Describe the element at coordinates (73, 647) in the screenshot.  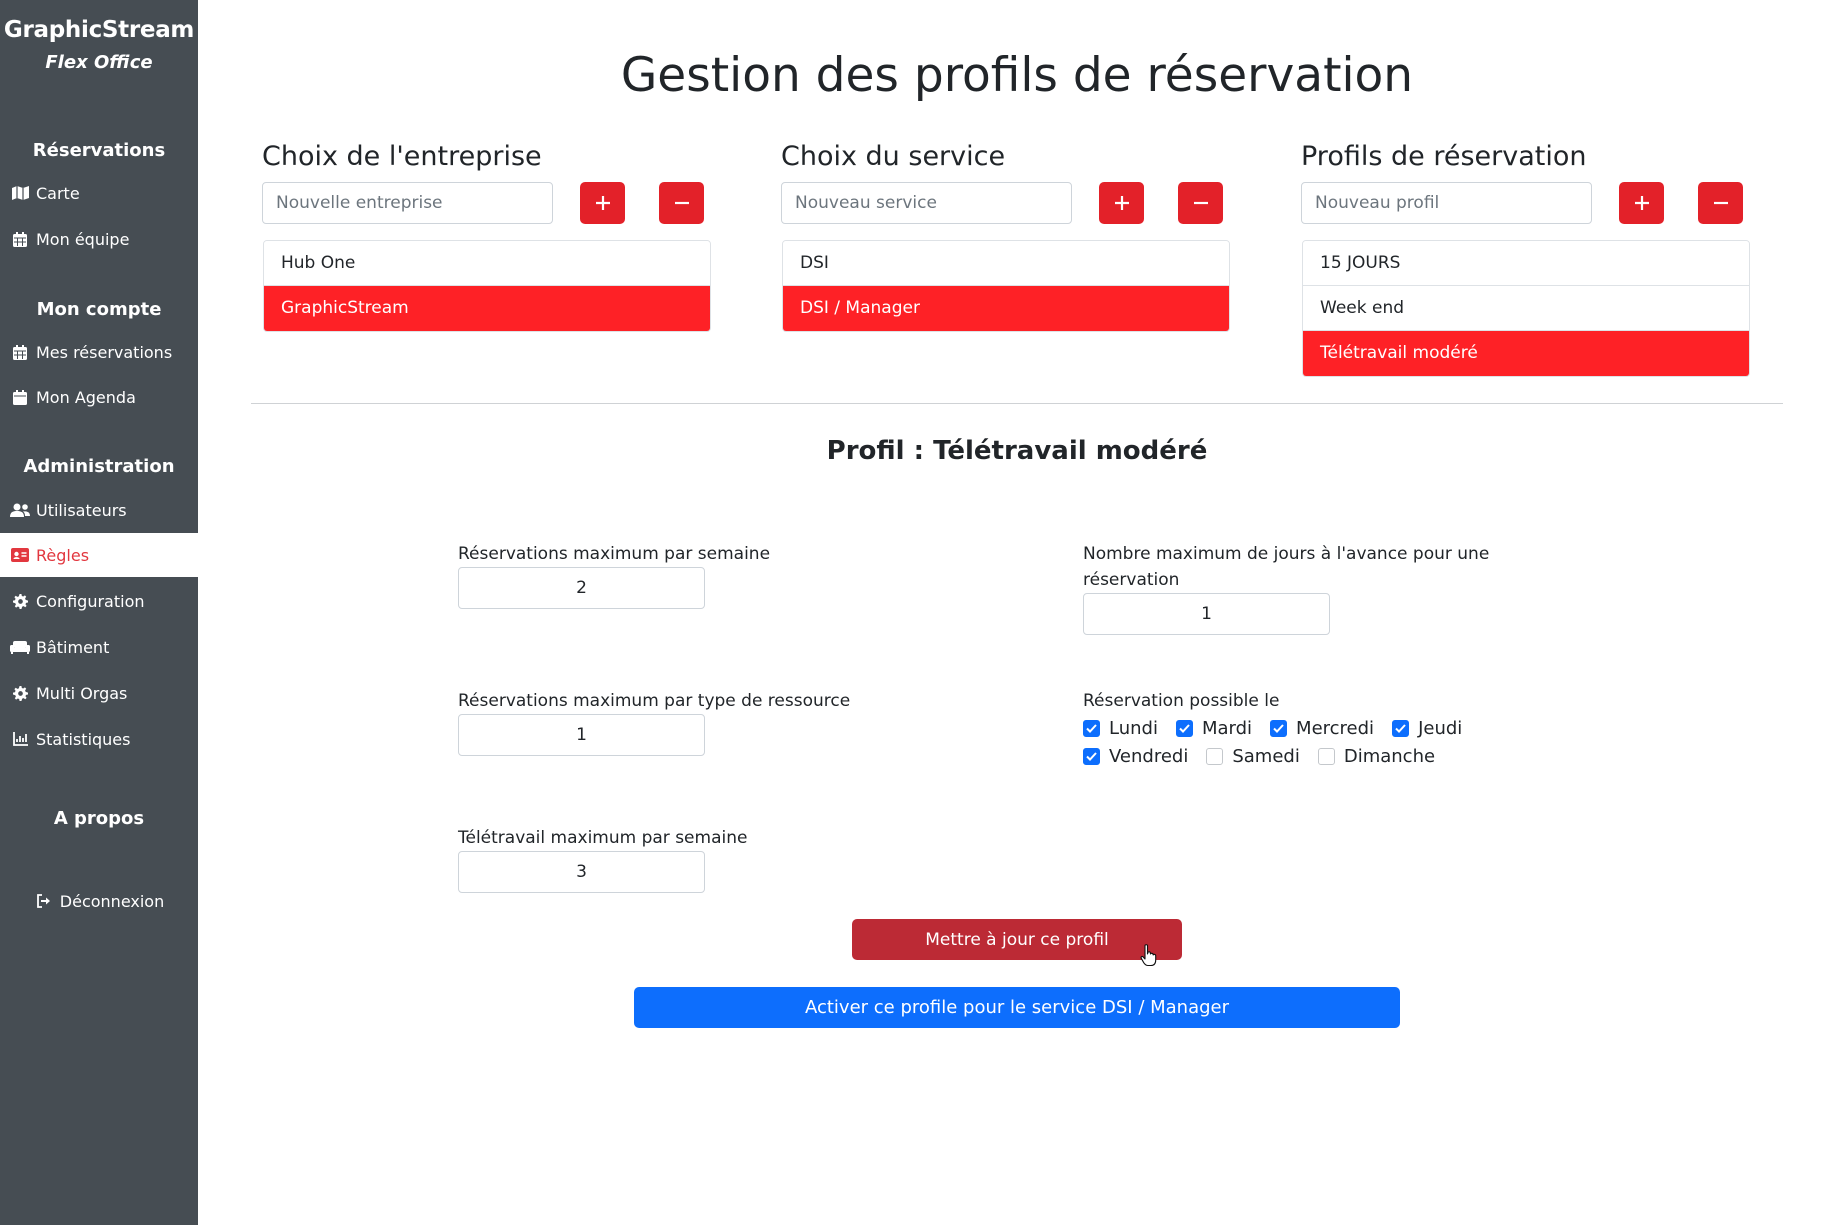
I see `sidebar-item-label: Bâtiment` at that location.